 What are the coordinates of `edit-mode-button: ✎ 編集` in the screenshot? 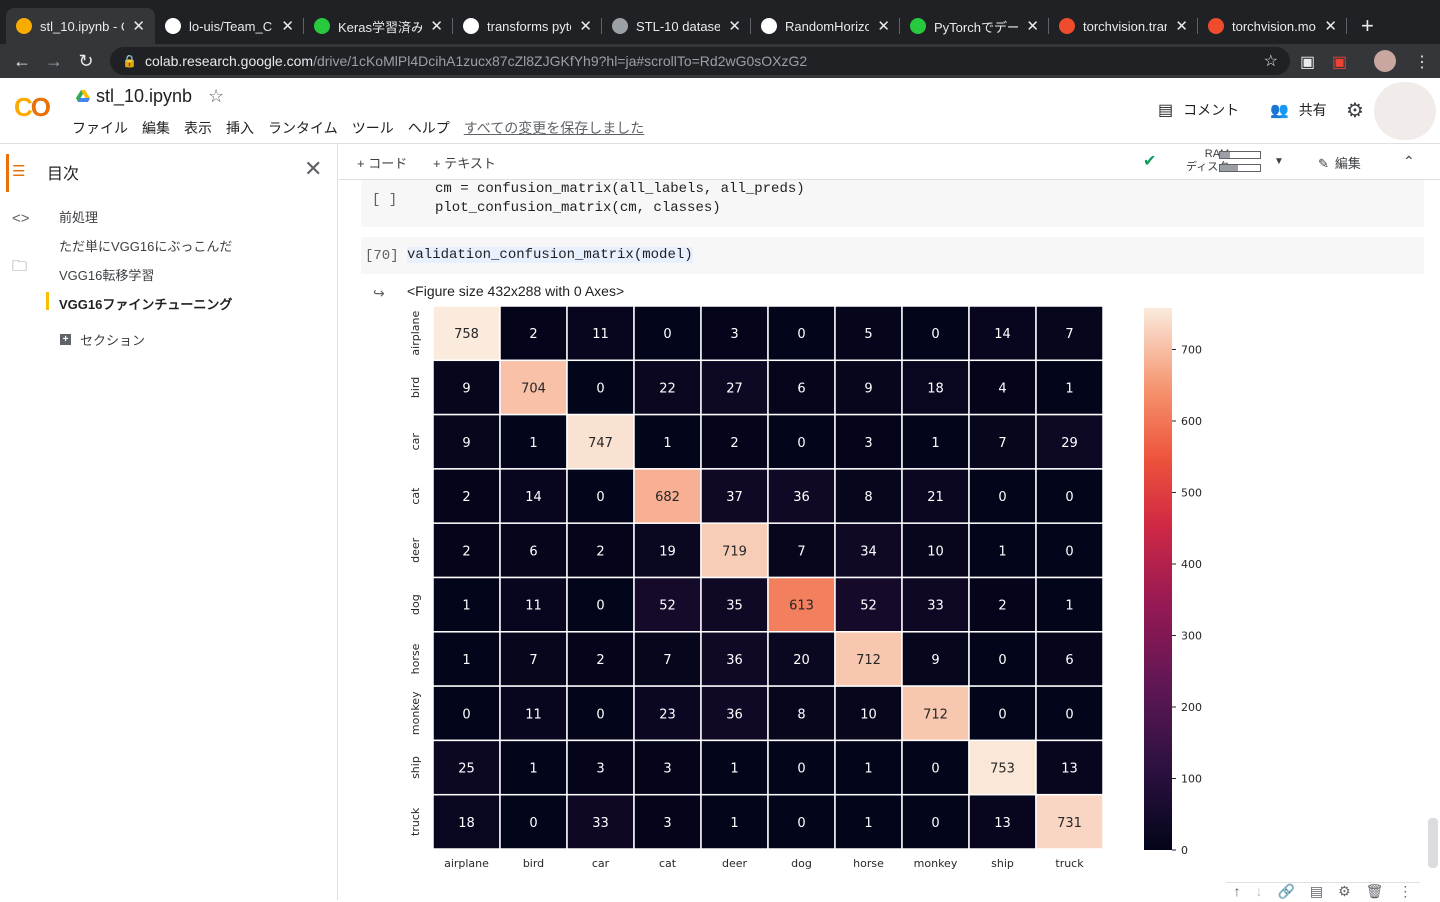 It's located at (1339, 162).